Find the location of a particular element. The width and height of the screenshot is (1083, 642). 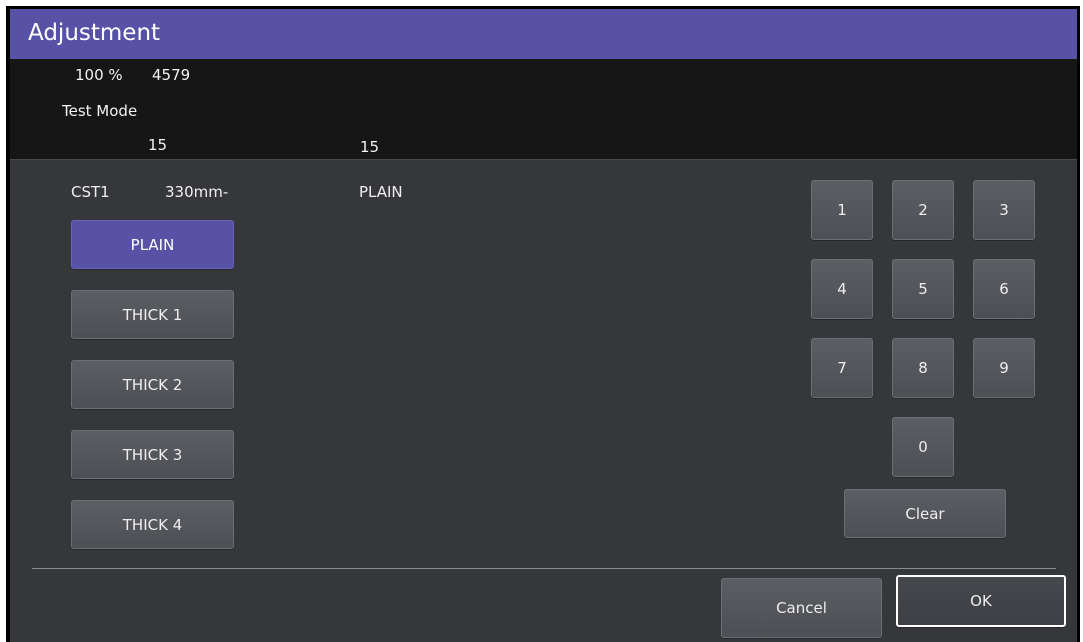

keypad-5-button: 5 is located at coordinates (923, 289).